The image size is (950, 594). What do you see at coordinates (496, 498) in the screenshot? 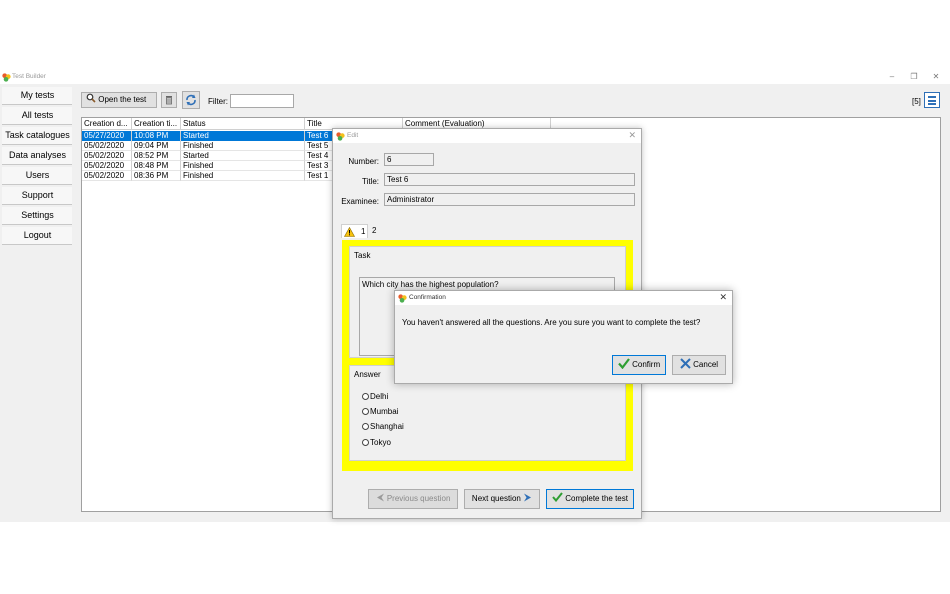
I see `next-question-label: Next question` at bounding box center [496, 498].